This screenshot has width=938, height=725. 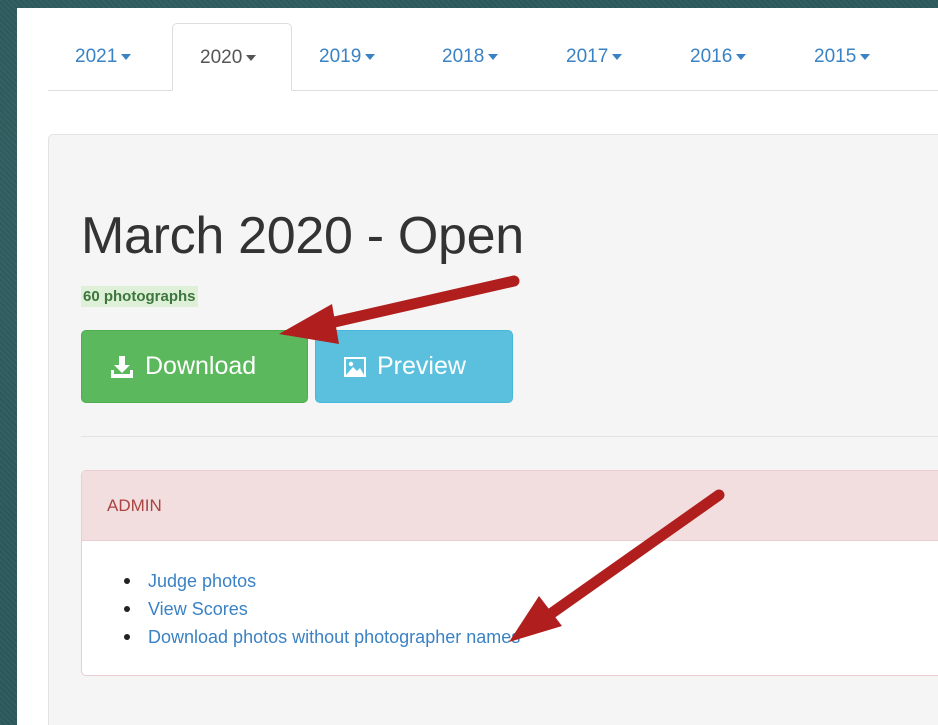 I want to click on tab-2021: 2021, so click(x=105, y=56).